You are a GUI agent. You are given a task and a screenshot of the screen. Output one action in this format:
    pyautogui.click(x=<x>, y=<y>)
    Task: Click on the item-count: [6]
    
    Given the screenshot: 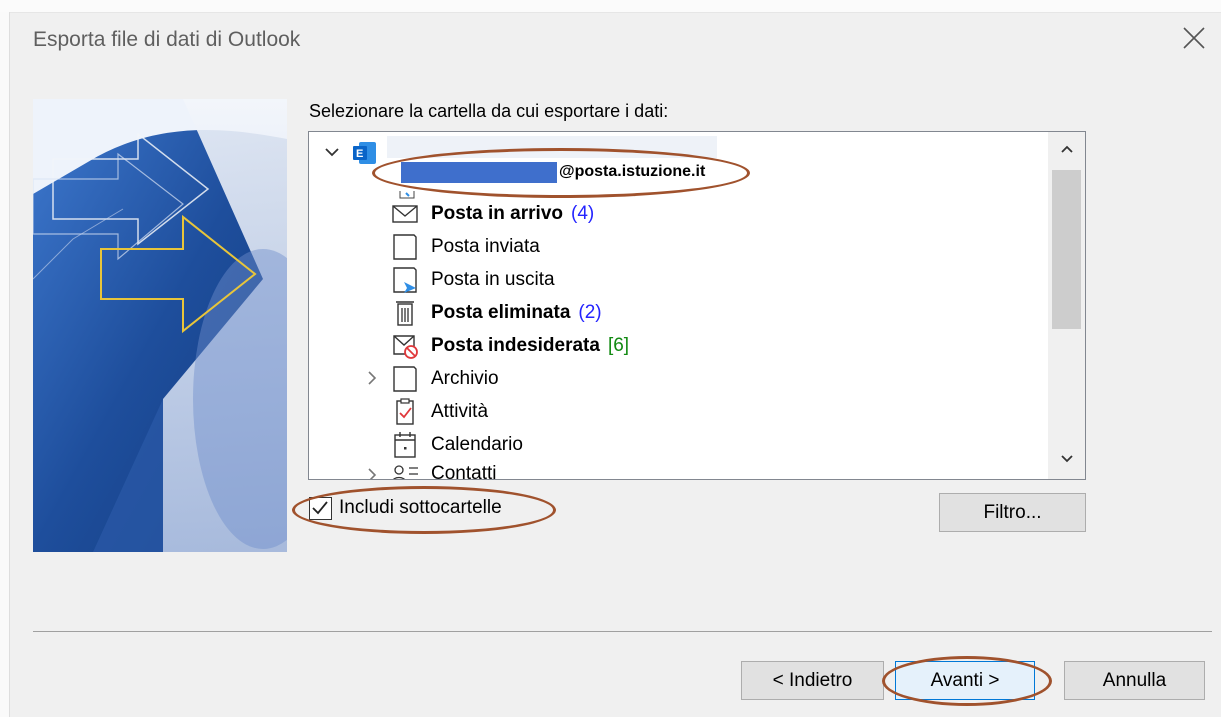 What is the action you would take?
    pyautogui.click(x=618, y=345)
    